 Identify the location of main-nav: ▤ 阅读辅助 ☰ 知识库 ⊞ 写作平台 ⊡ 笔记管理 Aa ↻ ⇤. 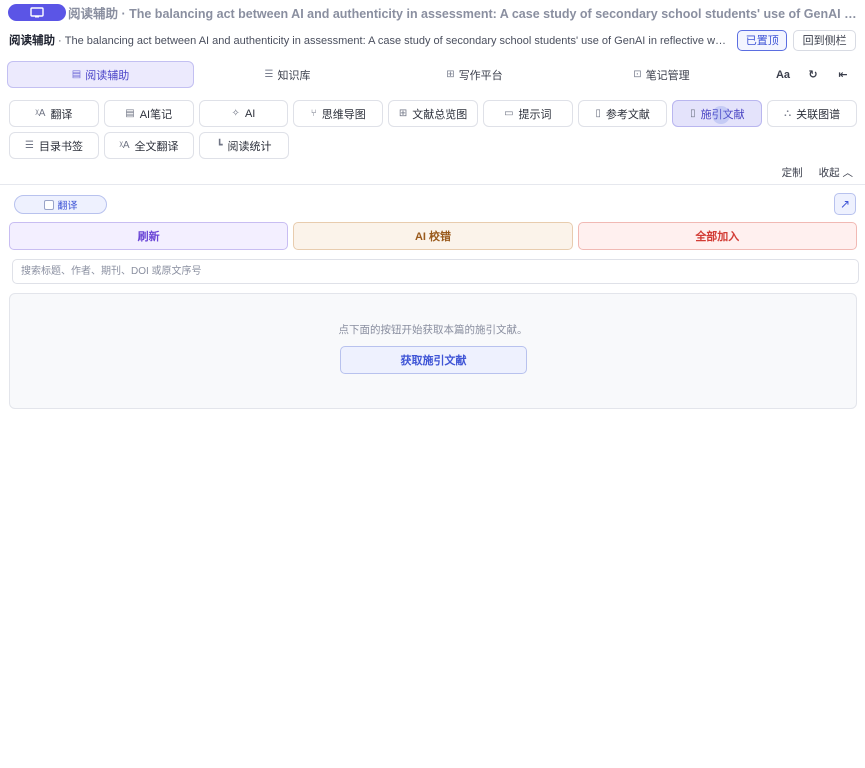
(432, 74).